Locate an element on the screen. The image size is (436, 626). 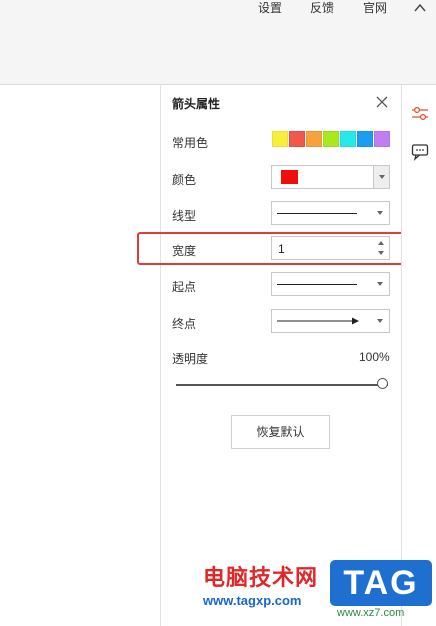
current-color-swatch is located at coordinates (289, 177).